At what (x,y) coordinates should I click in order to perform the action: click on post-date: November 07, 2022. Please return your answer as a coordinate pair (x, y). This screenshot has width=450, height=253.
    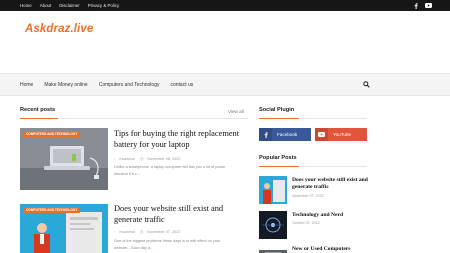
    Looking at the image, I should click on (164, 232).